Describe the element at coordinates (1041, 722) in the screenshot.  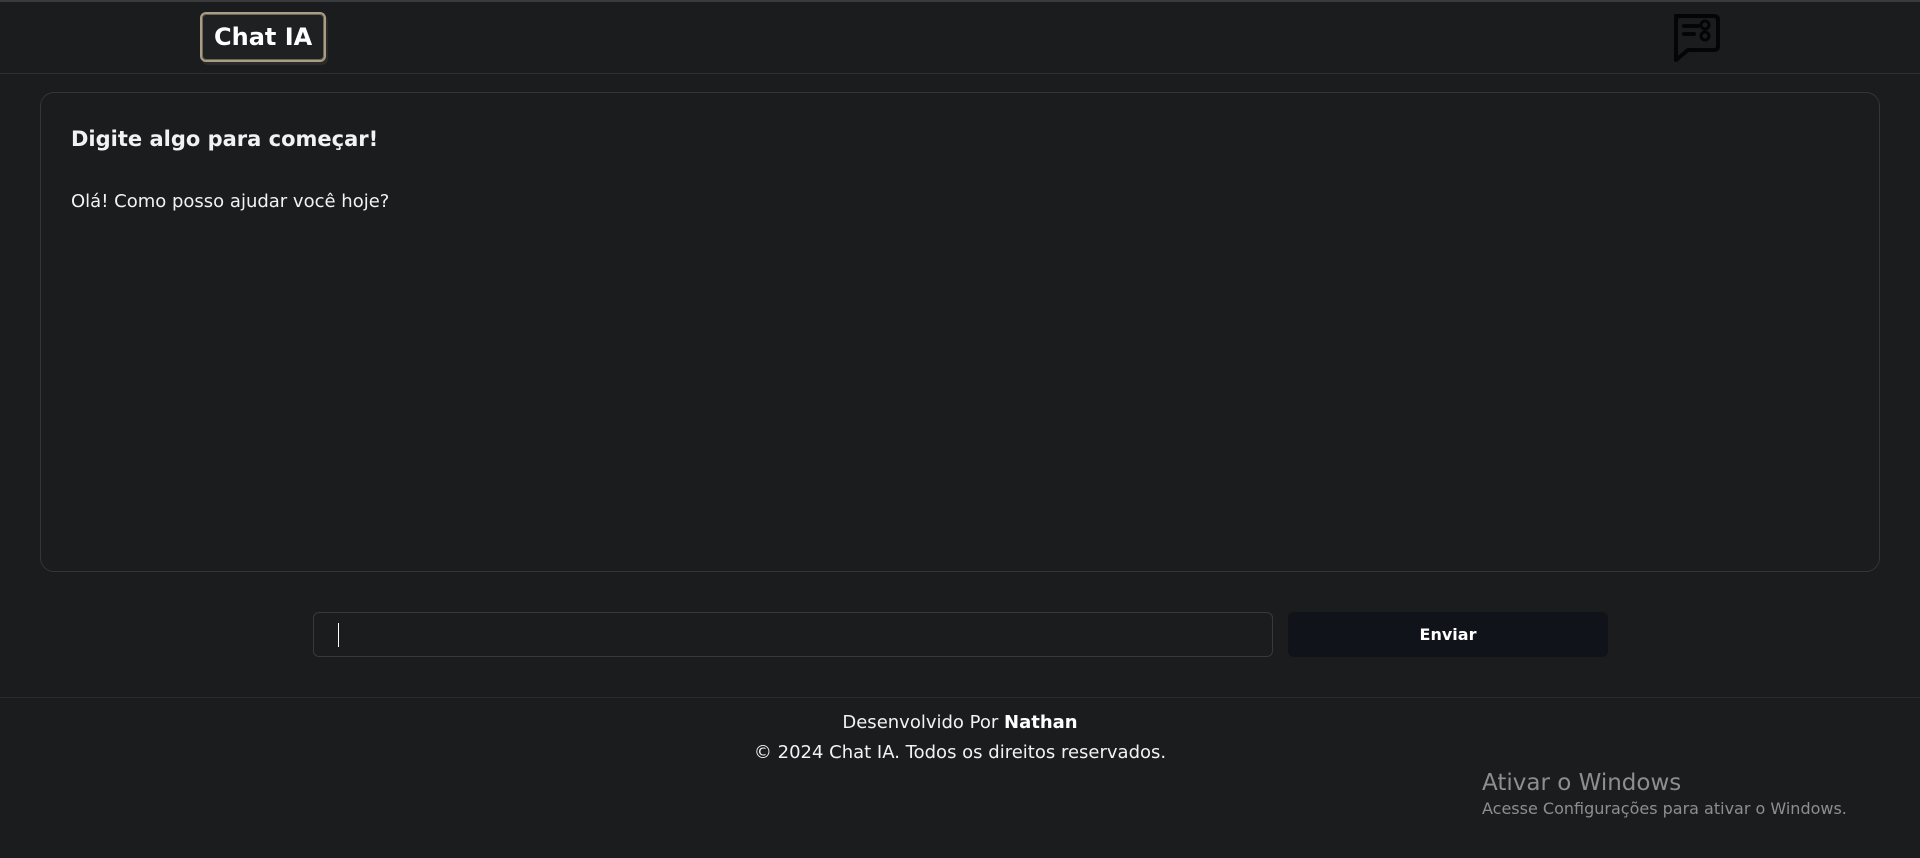
I see `footer-developer-name: Nathan` at that location.